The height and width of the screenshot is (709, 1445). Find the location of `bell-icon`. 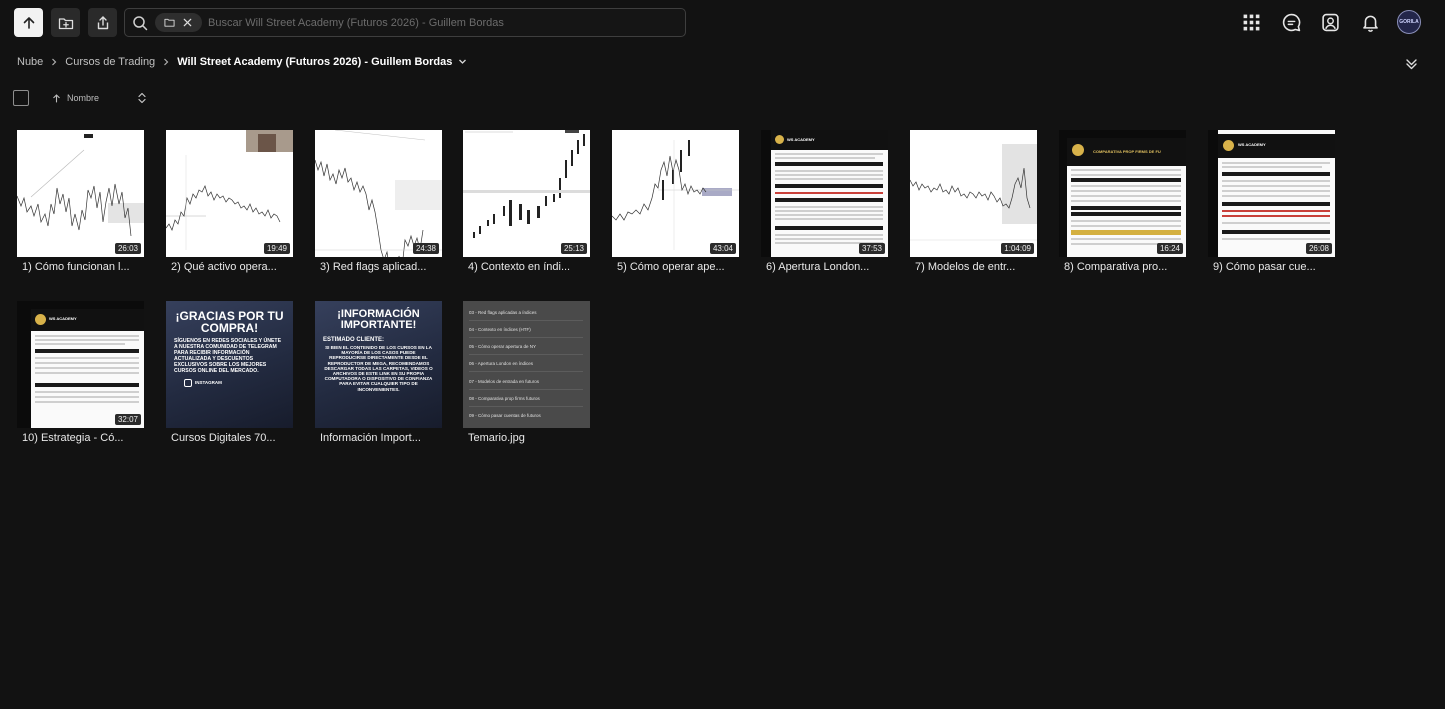

bell-icon is located at coordinates (1370, 22).